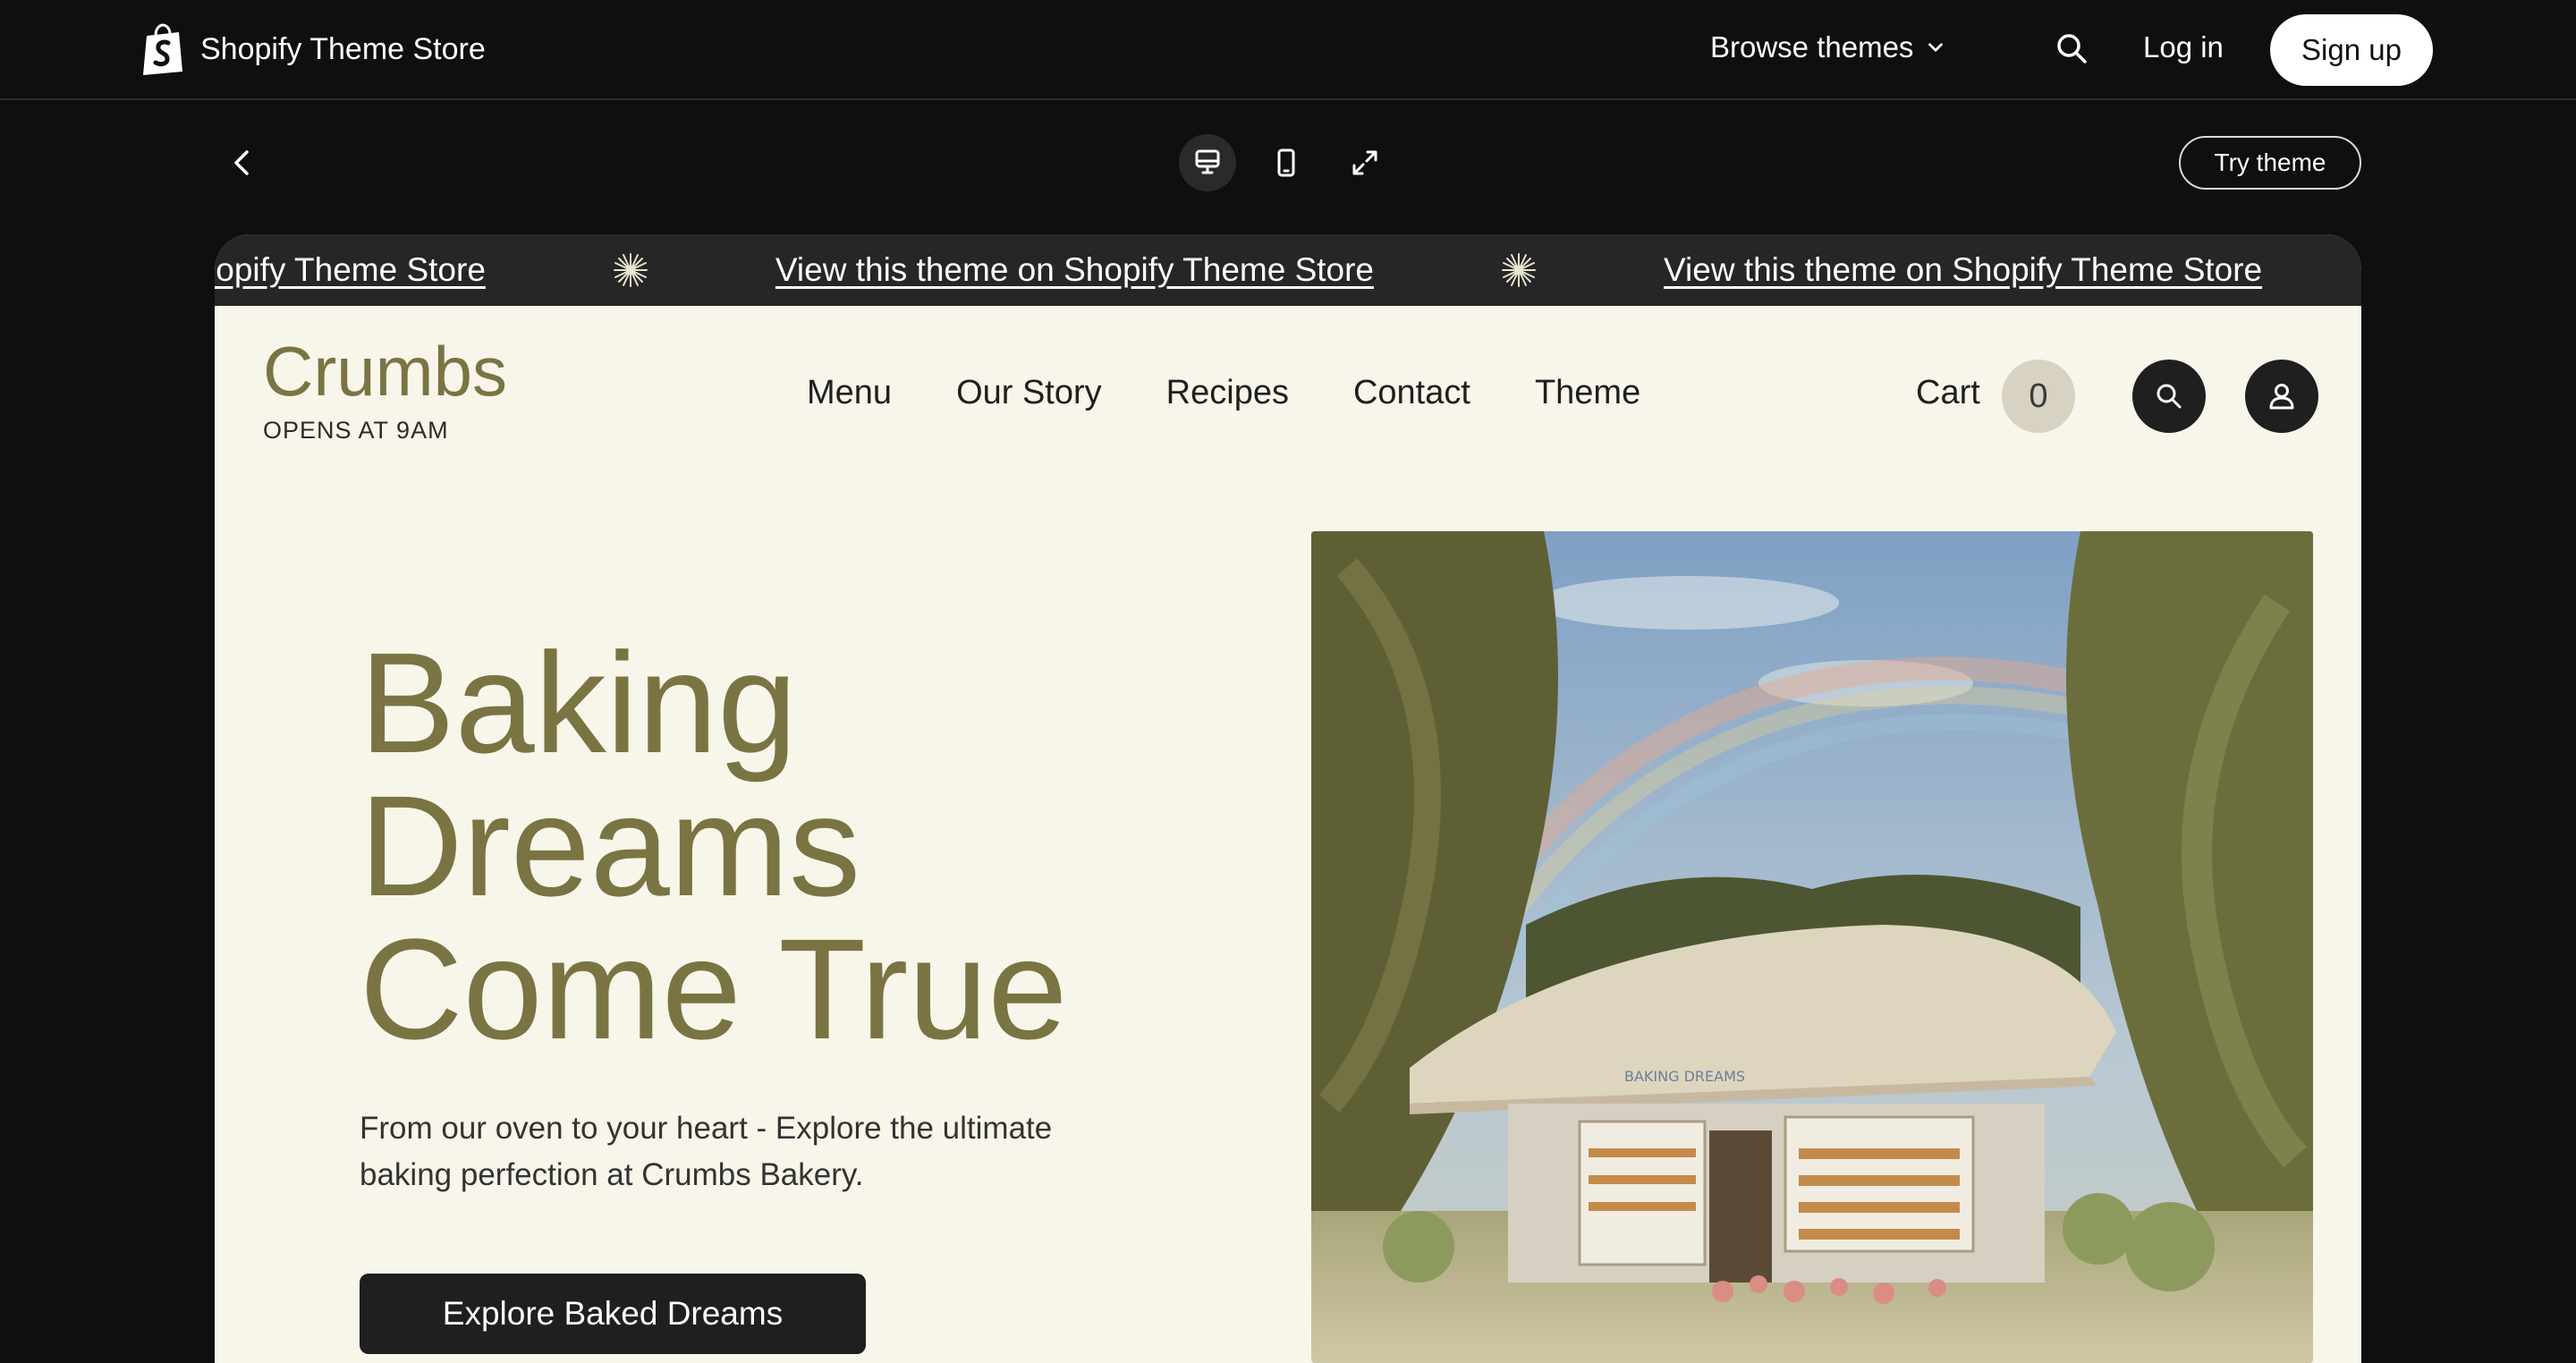  What do you see at coordinates (1948, 393) in the screenshot?
I see `cart-link: Cart` at bounding box center [1948, 393].